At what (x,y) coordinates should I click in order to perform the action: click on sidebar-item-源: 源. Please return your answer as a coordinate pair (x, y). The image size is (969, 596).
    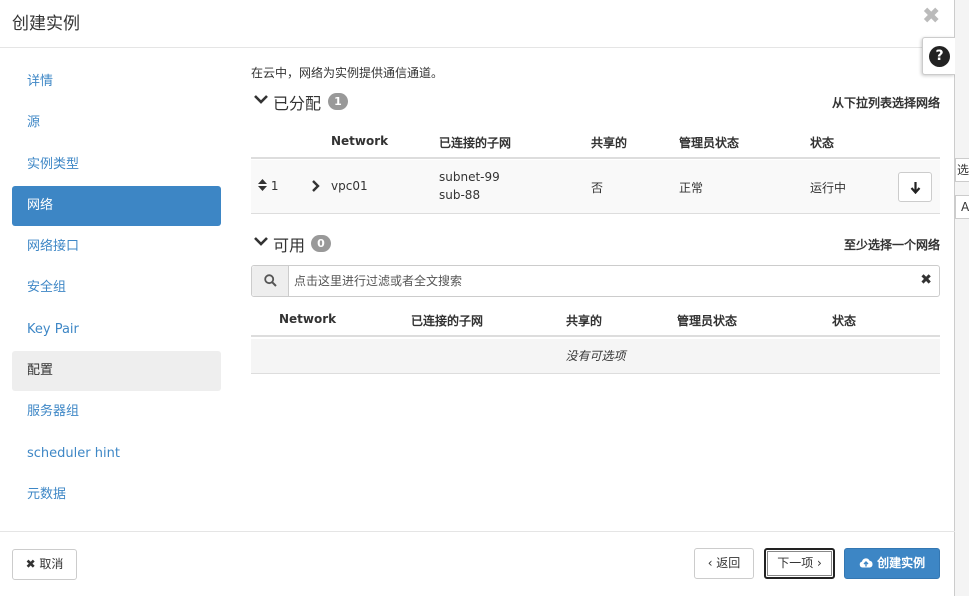
    Looking at the image, I should click on (116, 123).